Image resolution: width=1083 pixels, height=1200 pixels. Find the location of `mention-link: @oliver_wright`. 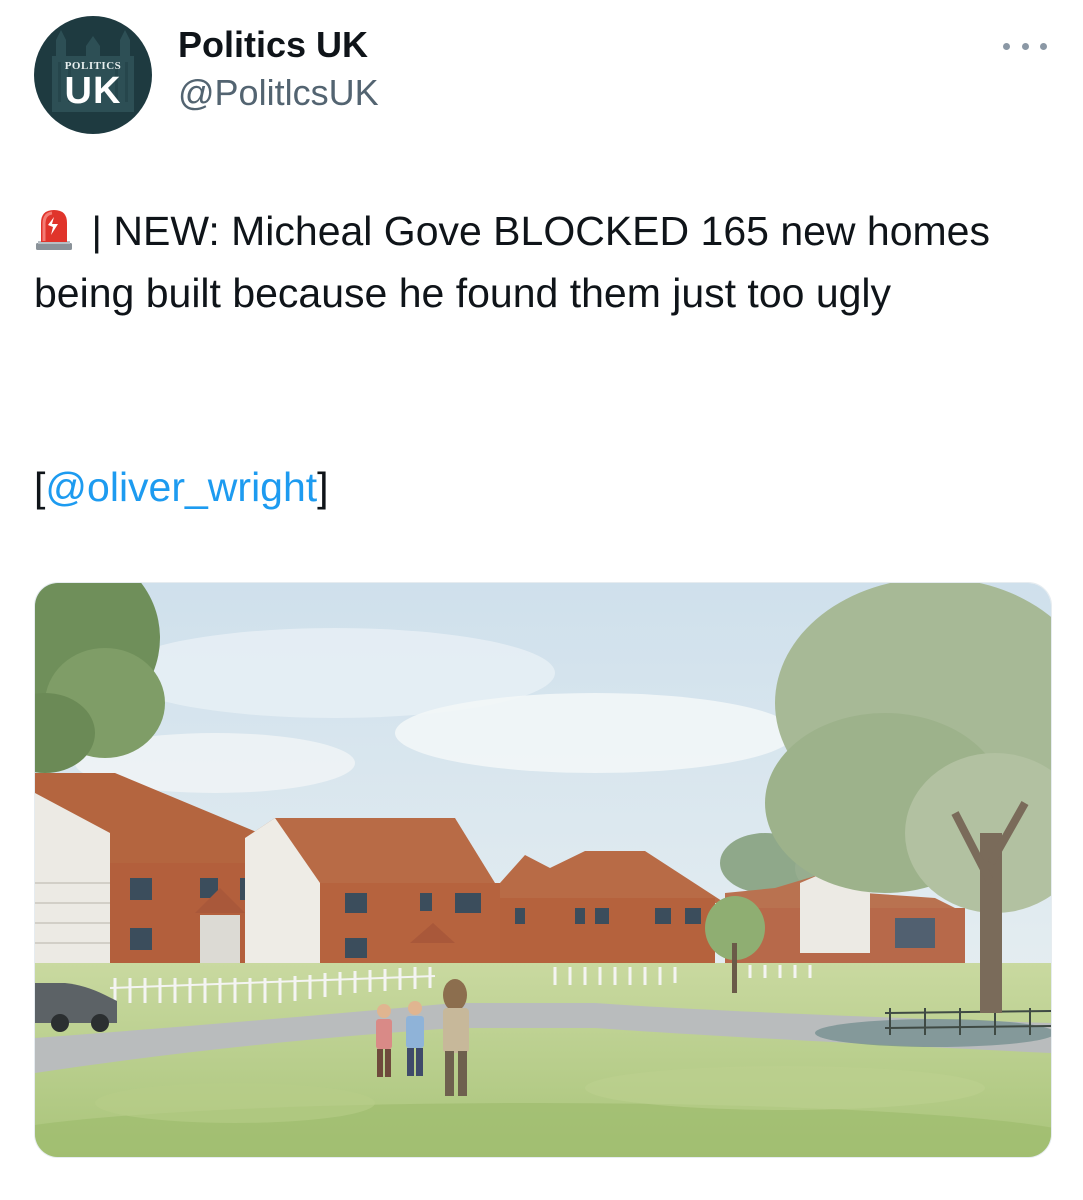

mention-link: @oliver_wright is located at coordinates (181, 487).